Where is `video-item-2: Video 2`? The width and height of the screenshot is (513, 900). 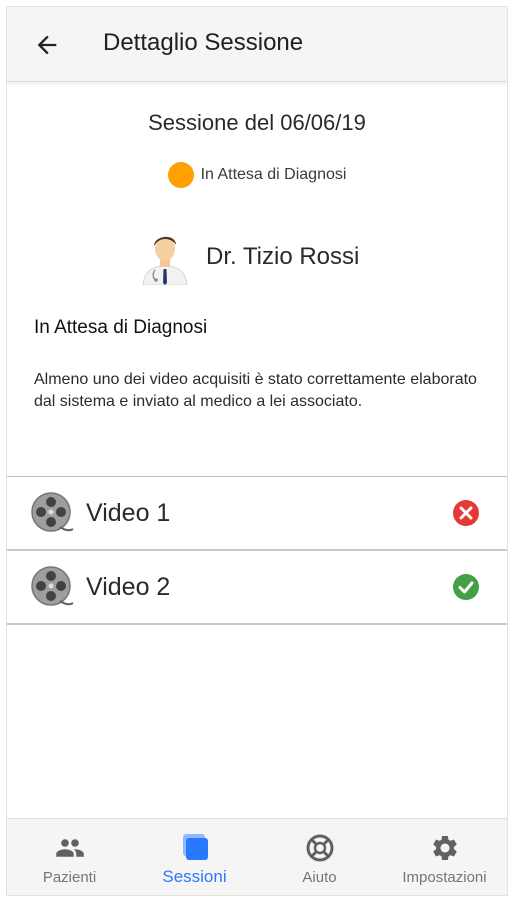 video-item-2: Video 2 is located at coordinates (257, 588).